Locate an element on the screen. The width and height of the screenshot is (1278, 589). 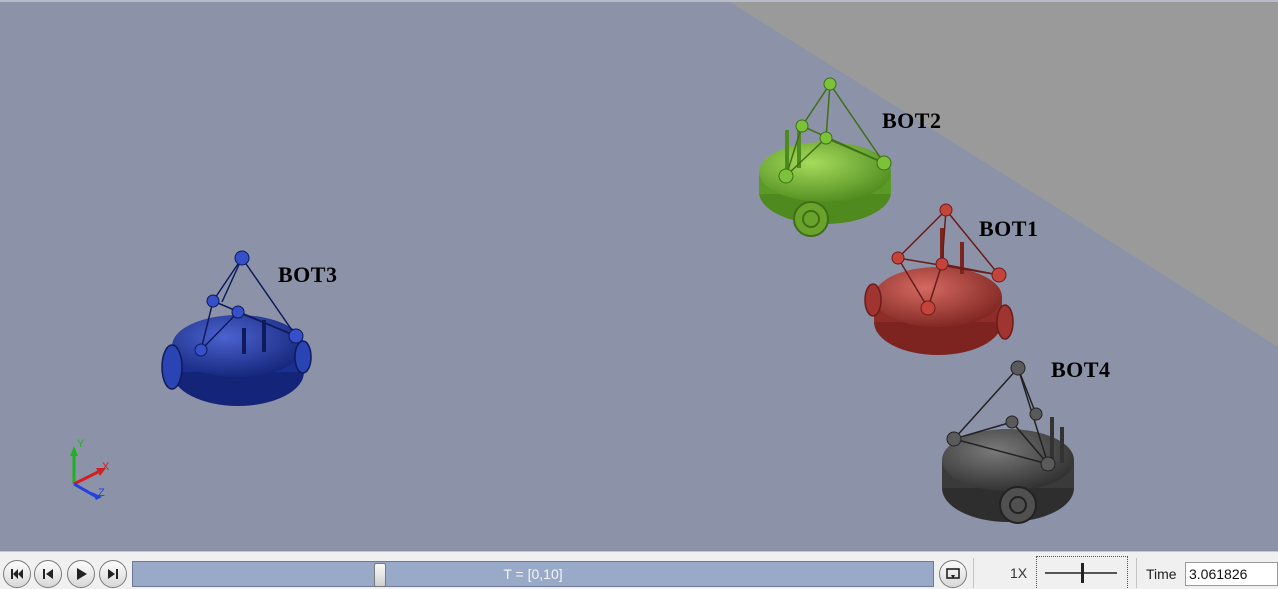
step-back-button is located at coordinates (48, 574).